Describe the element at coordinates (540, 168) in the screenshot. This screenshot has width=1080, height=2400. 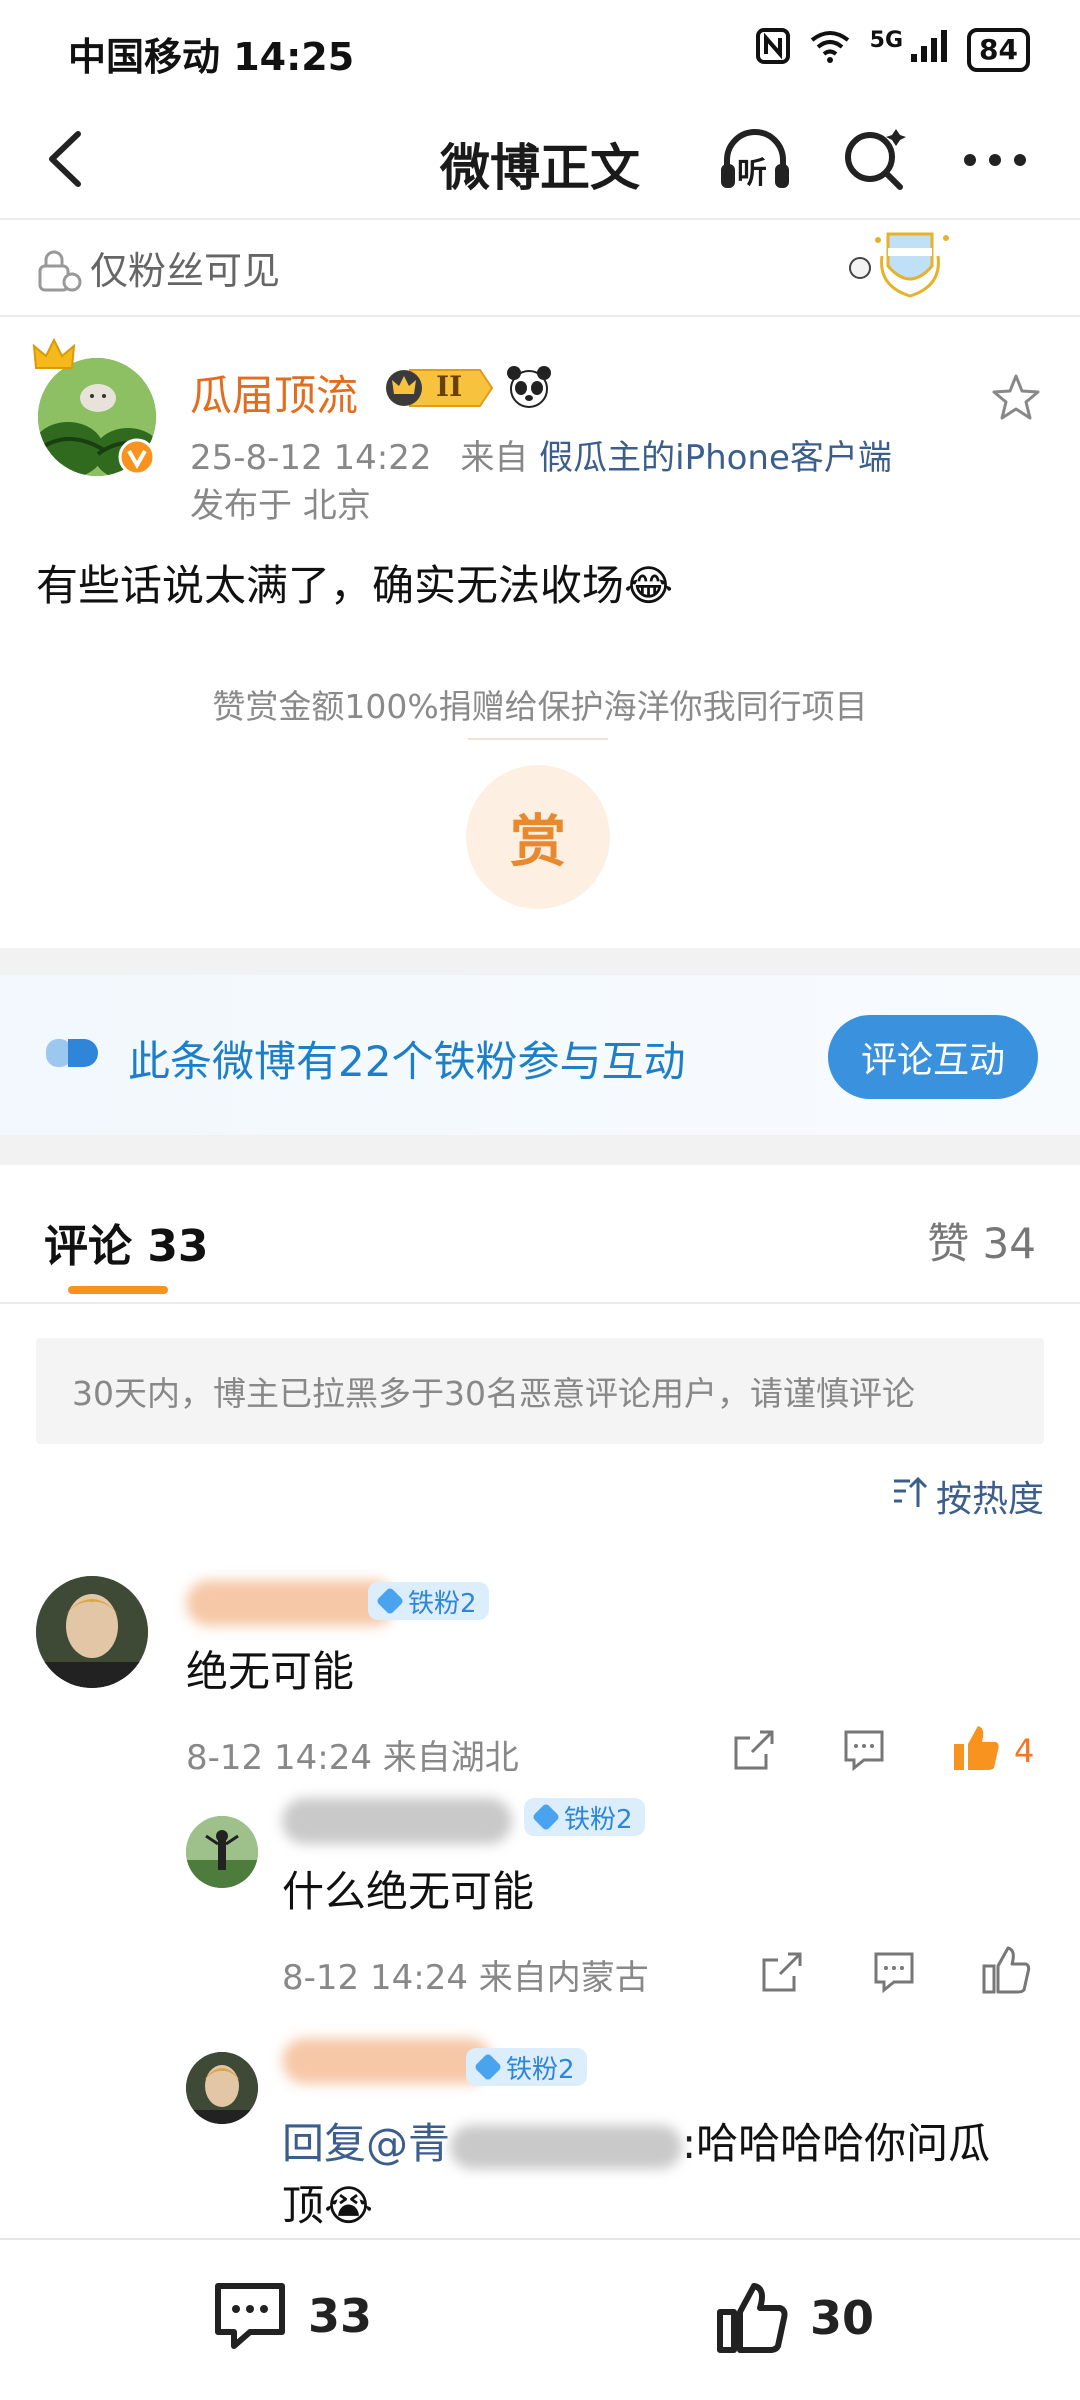
I see `page-title: 微博正文` at that location.